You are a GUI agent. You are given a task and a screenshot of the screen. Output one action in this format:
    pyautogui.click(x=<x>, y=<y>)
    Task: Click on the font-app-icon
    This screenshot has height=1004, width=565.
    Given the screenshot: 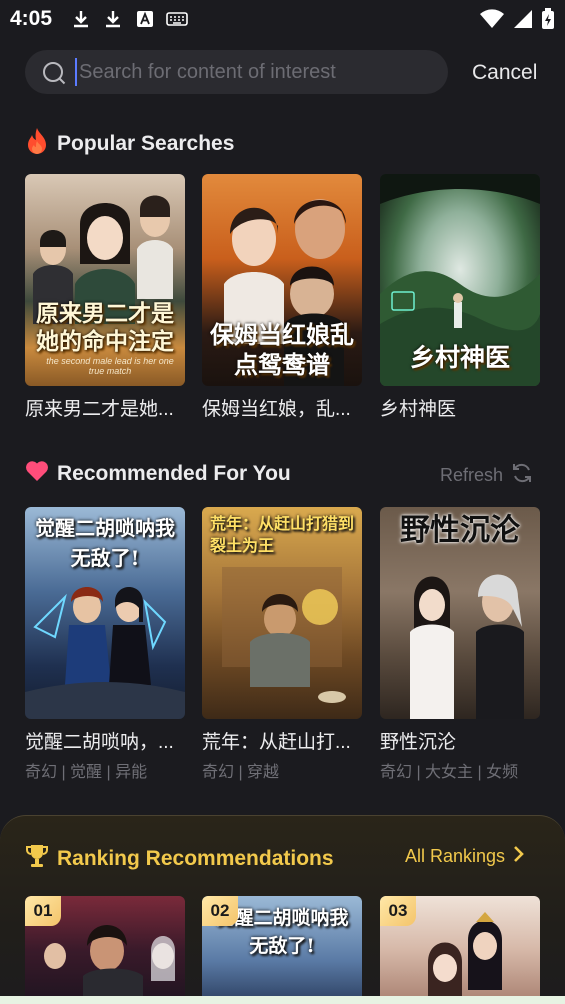 What is the action you would take?
    pyautogui.click(x=145, y=19)
    